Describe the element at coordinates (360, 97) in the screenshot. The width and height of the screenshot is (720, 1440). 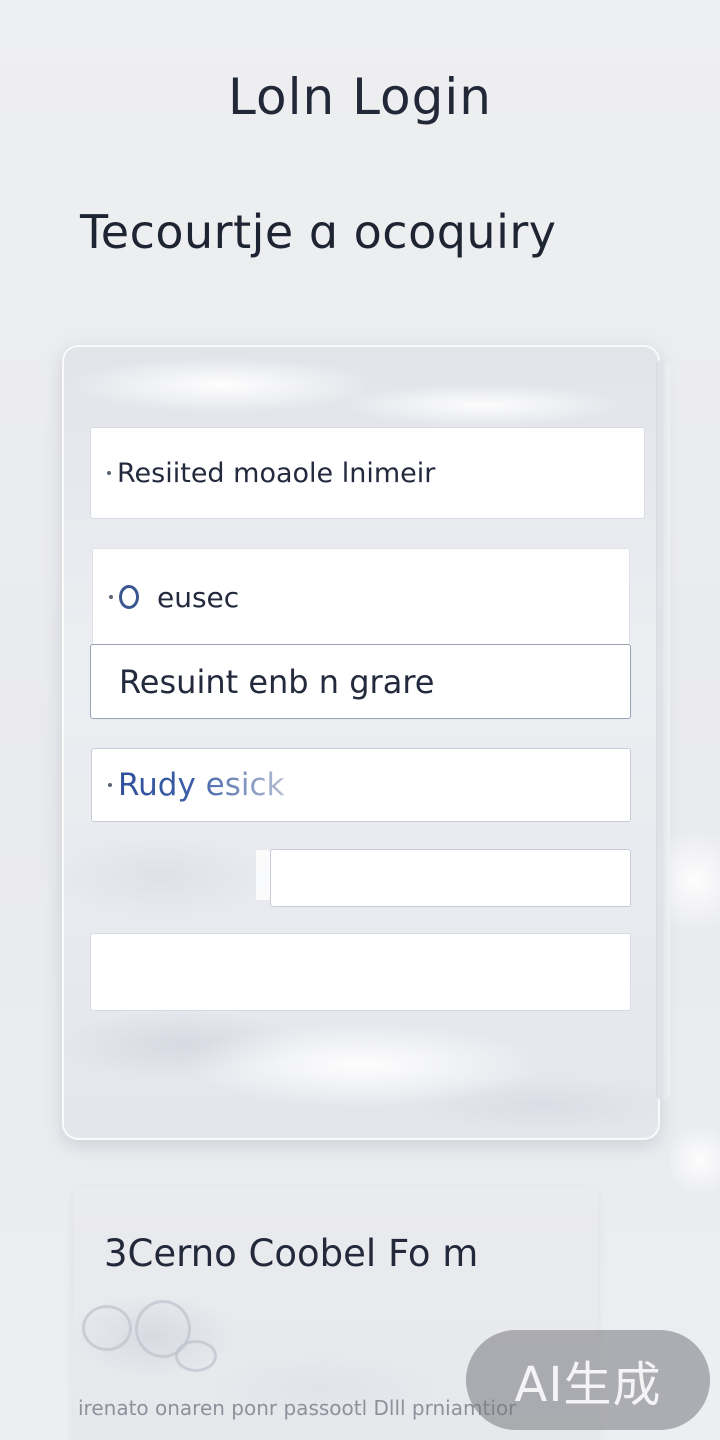
I see `page-title: Loln Login` at that location.